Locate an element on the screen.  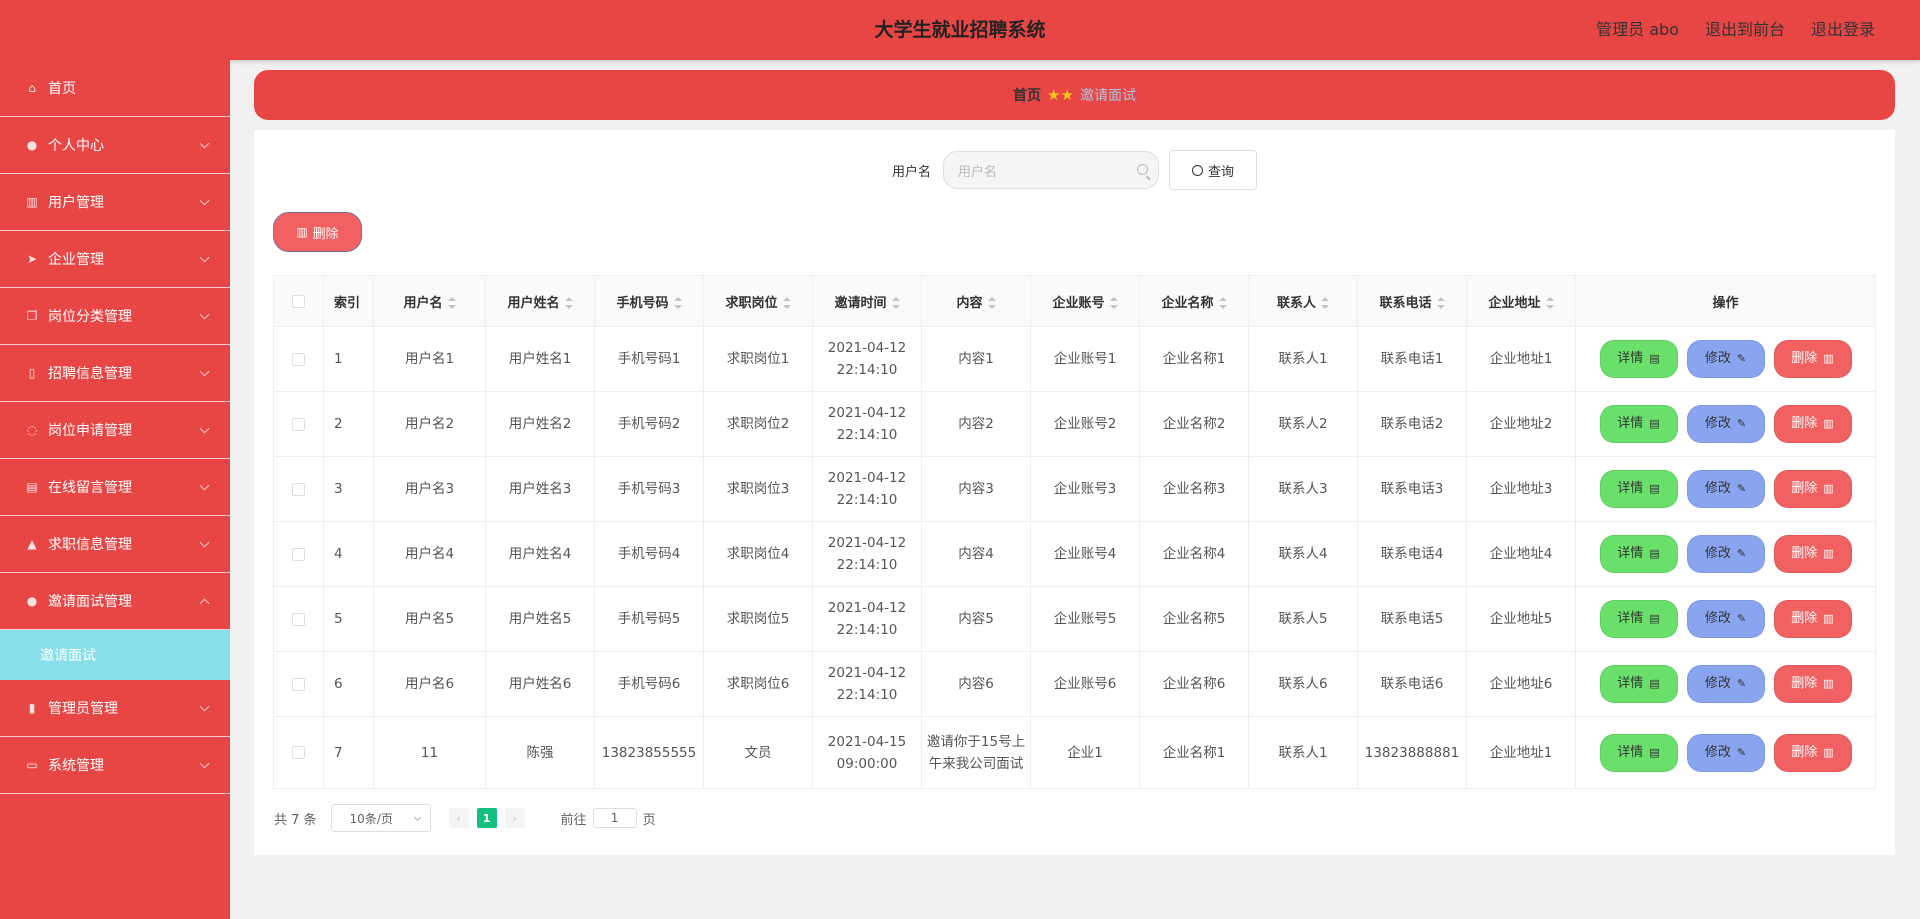
column-header: 操作 is located at coordinates (1725, 301).